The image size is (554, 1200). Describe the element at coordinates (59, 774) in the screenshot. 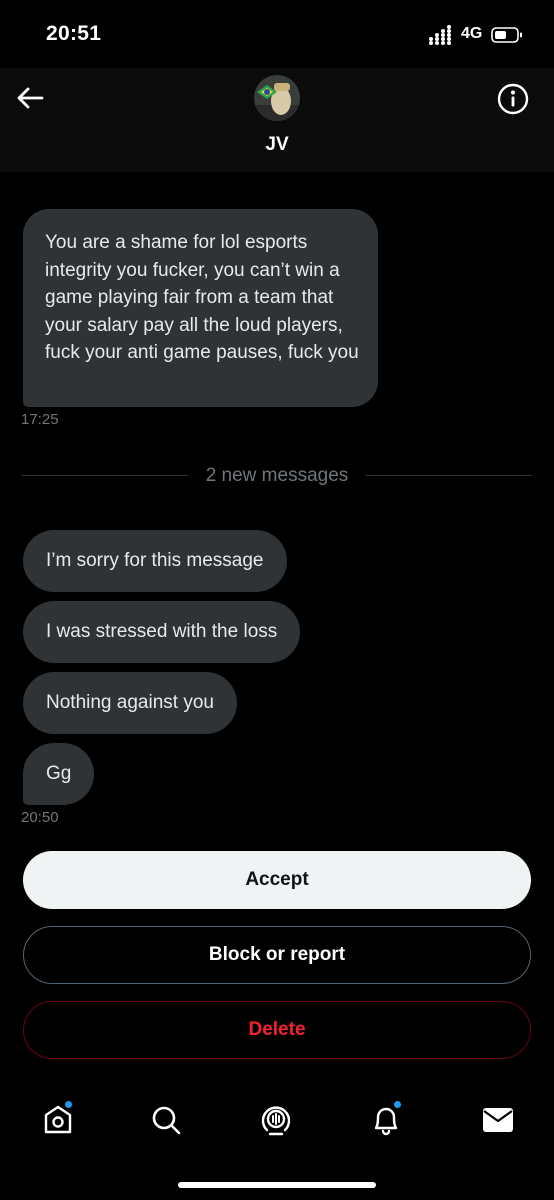

I see `message-bubble: Gg` at that location.